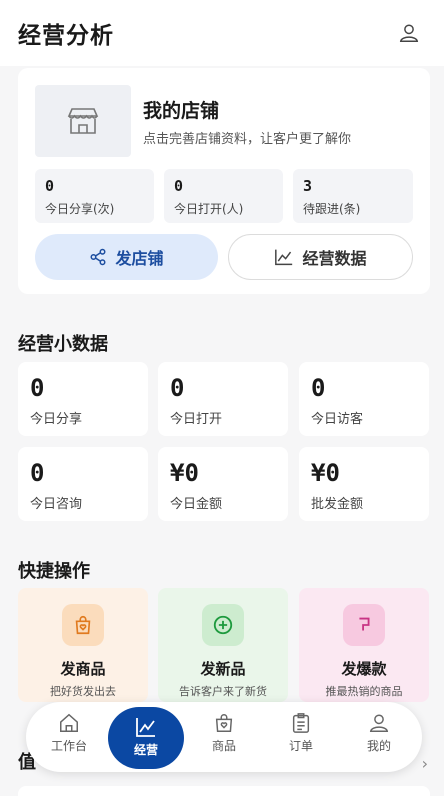 The image size is (444, 796). What do you see at coordinates (222, 33) in the screenshot?
I see `header: 经营分析` at bounding box center [222, 33].